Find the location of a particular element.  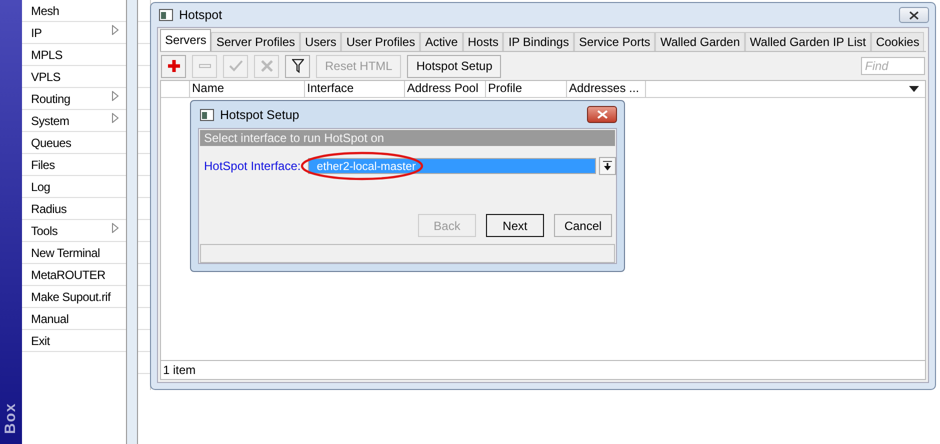

field-label: HotSpot Interface: is located at coordinates (252, 166).